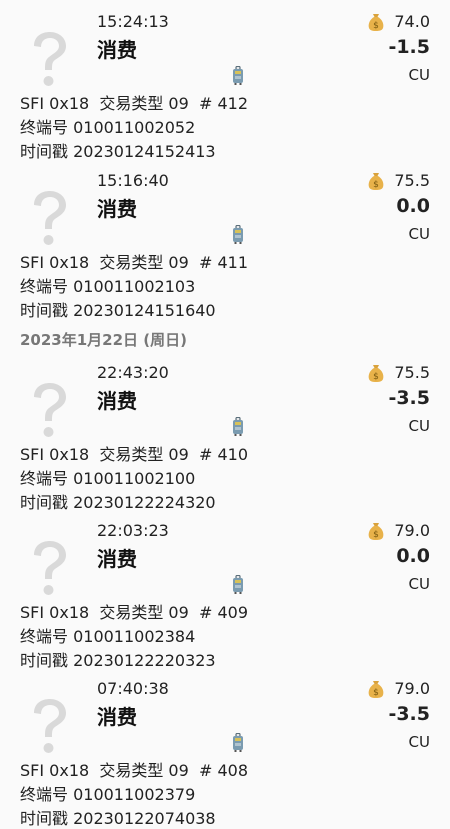  What do you see at coordinates (103, 340) in the screenshot?
I see `date-section-header: 2023年1月22日 (周日)` at bounding box center [103, 340].